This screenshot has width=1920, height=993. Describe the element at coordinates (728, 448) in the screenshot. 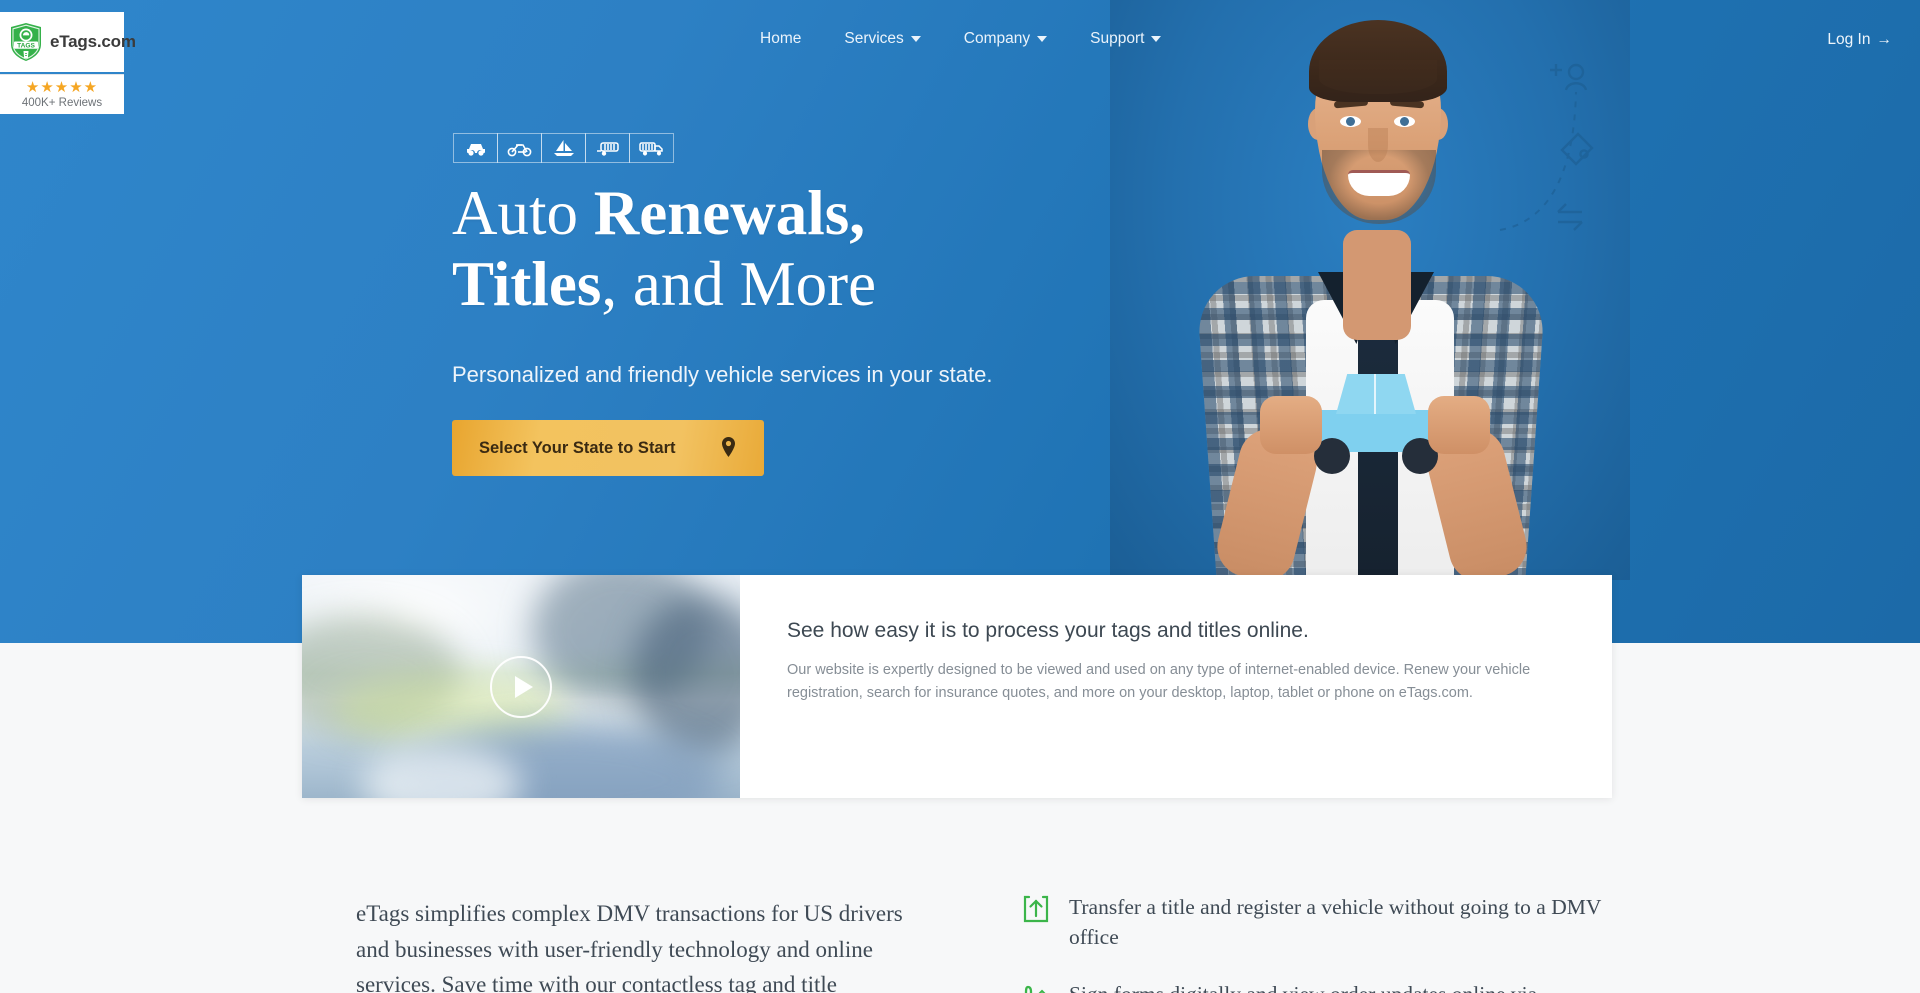

I see `map-pin-icon` at that location.